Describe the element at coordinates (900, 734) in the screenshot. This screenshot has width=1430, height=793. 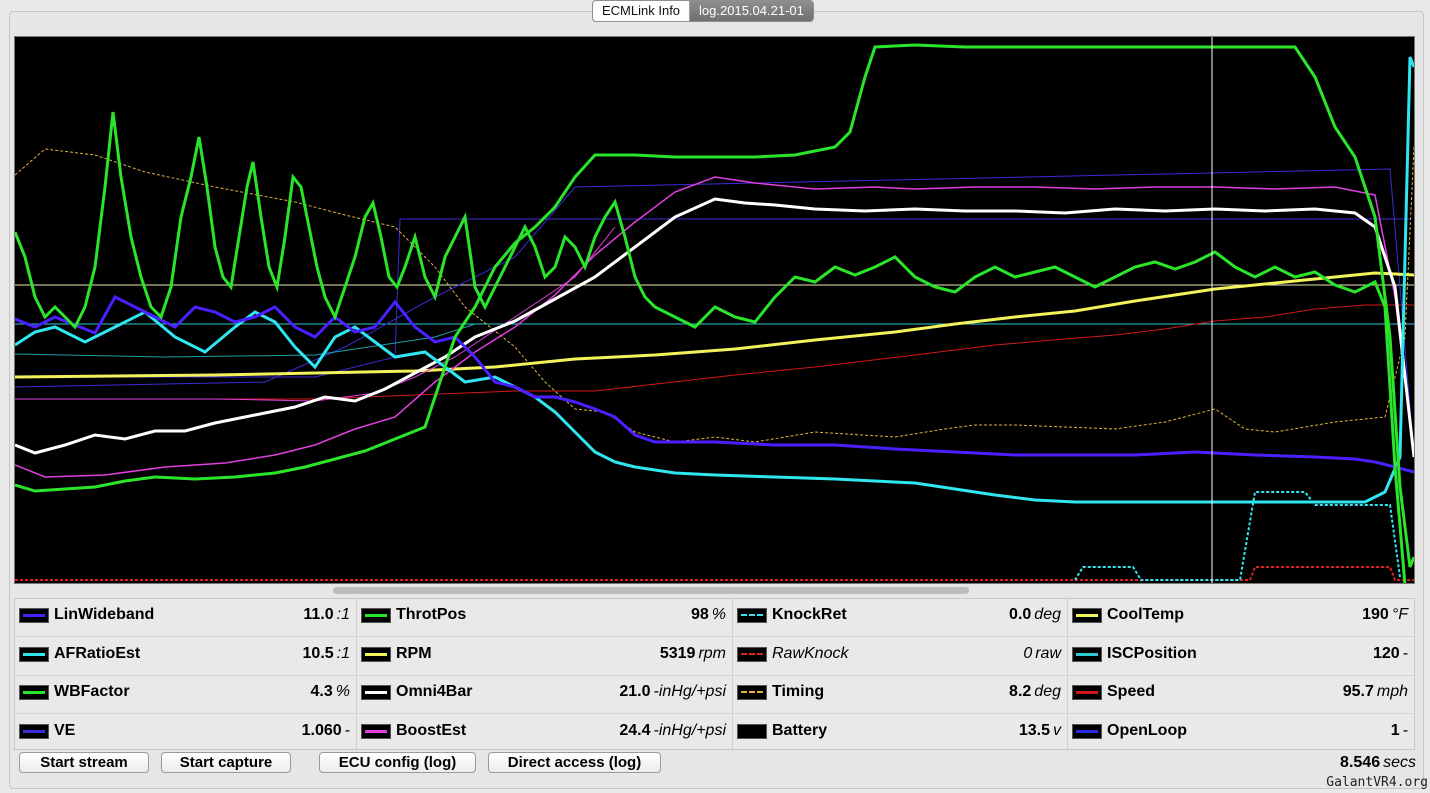
I see `legend-item-battery: Battery 13.5 v` at that location.